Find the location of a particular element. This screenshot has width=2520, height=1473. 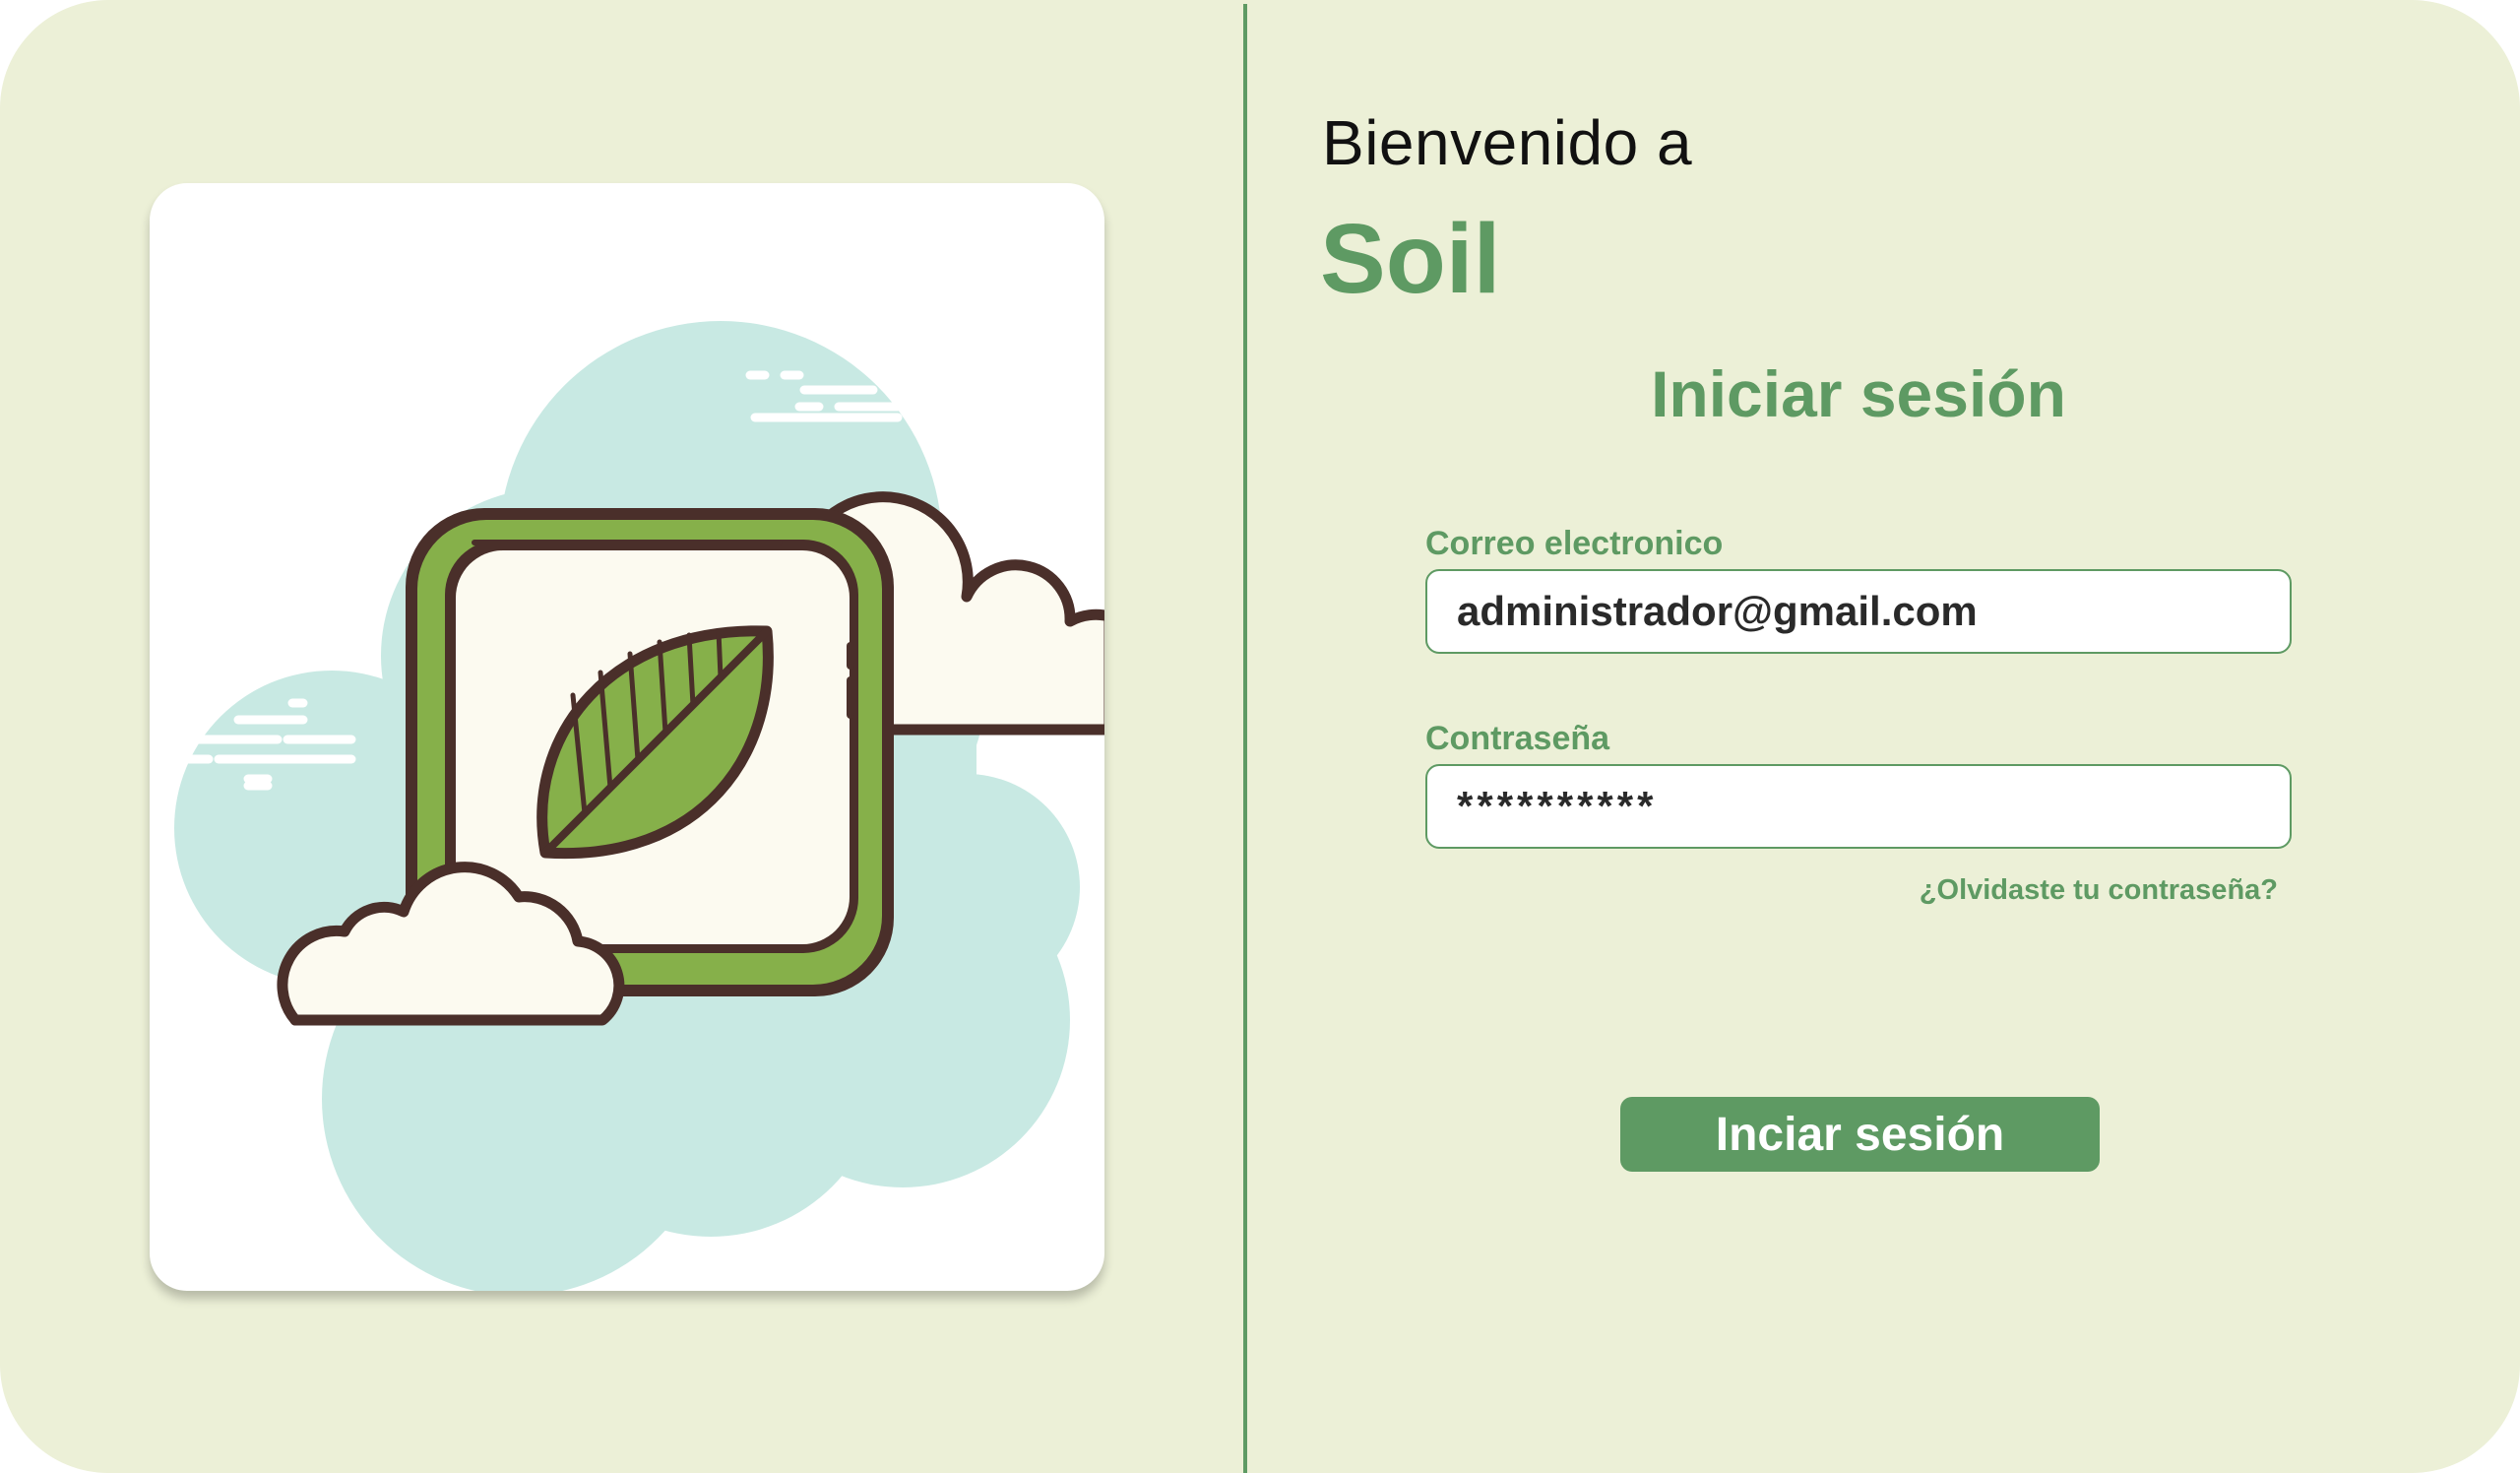

vertical-divider is located at coordinates (1245, 738).